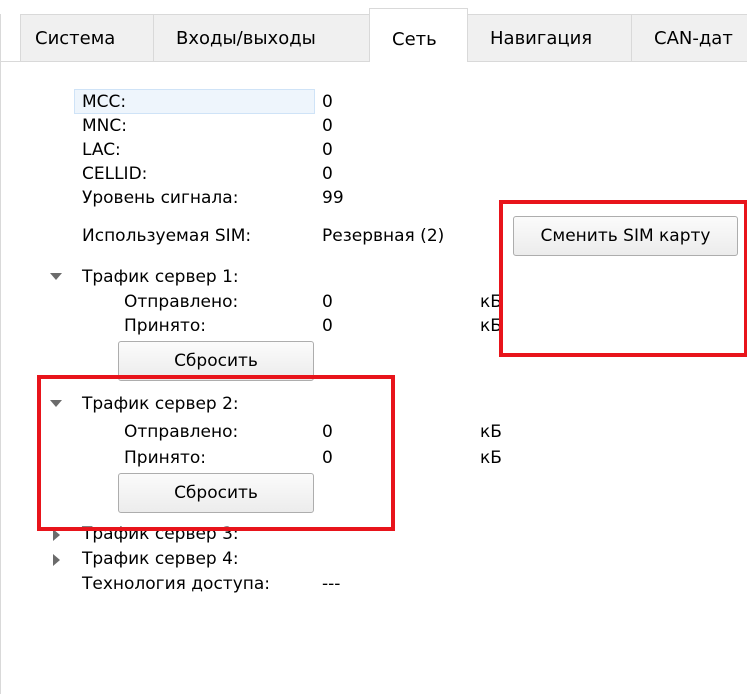 The width and height of the screenshot is (747, 694). What do you see at coordinates (176, 584) in the screenshot?
I see `access-technology-label: Технология доступа:` at bounding box center [176, 584].